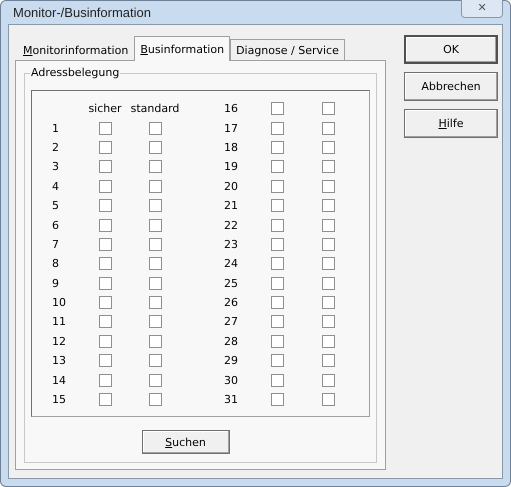  Describe the element at coordinates (59, 361) in the screenshot. I see `address-number: 13` at that location.